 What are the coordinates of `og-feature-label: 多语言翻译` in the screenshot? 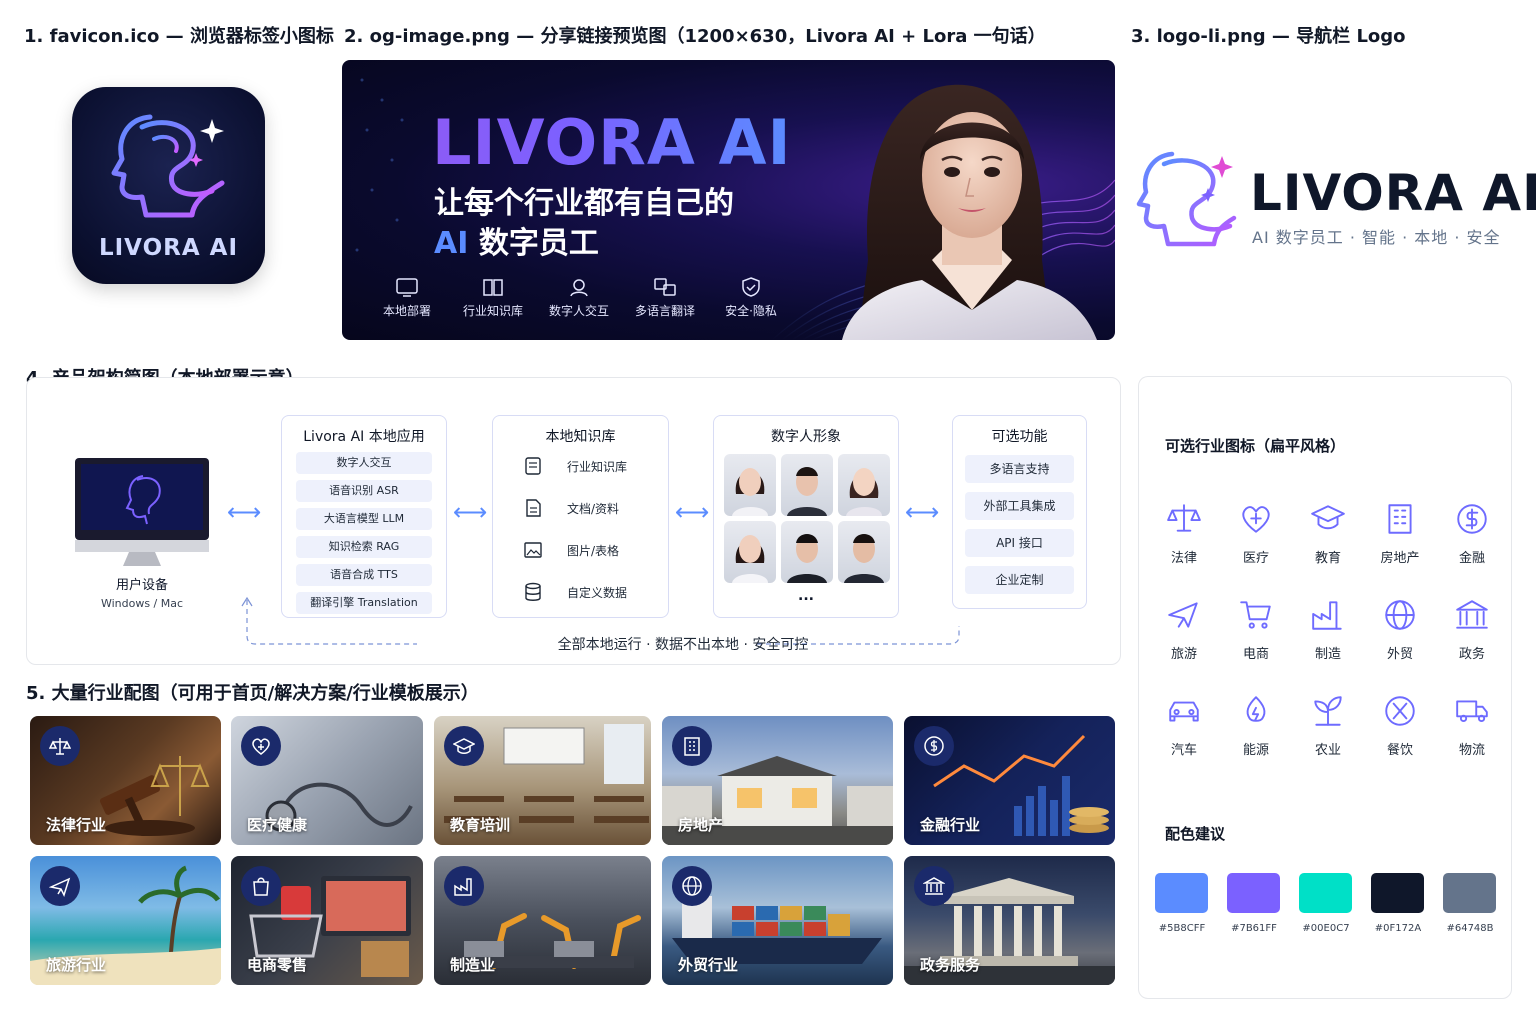 It's located at (664, 311).